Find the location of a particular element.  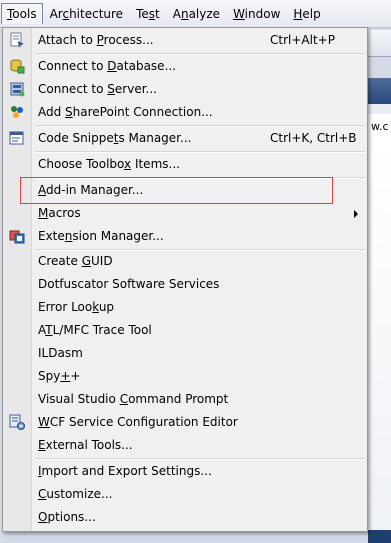

background-address-text: w.c is located at coordinates (380, 126).